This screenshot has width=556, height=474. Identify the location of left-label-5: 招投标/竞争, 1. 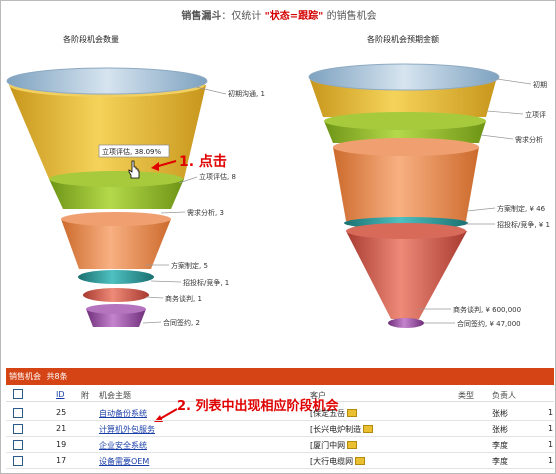
(206, 282).